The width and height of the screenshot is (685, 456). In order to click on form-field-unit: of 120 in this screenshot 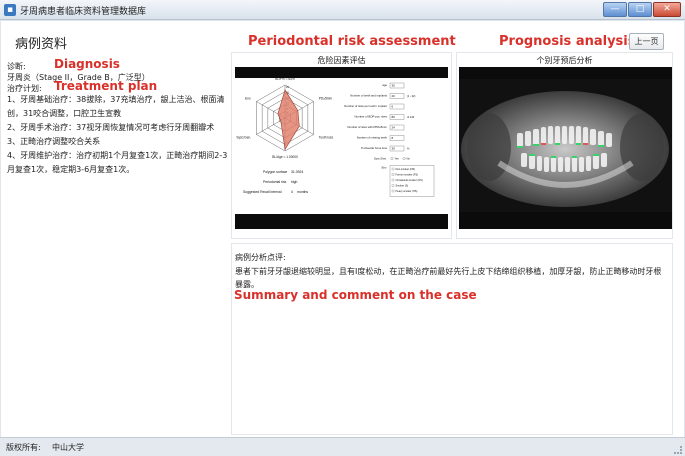, I will do `click(411, 117)`.